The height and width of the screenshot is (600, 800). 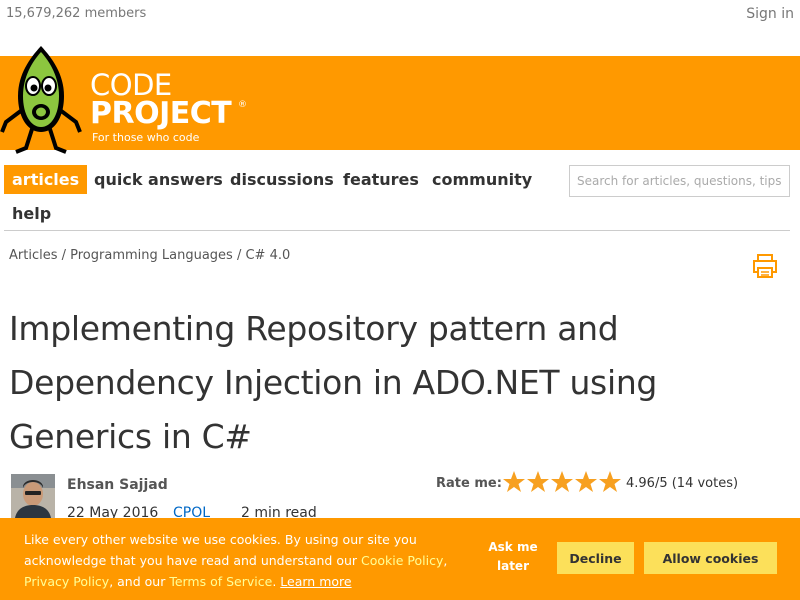 What do you see at coordinates (770, 14) in the screenshot?
I see `sign-in-link: Sign in` at bounding box center [770, 14].